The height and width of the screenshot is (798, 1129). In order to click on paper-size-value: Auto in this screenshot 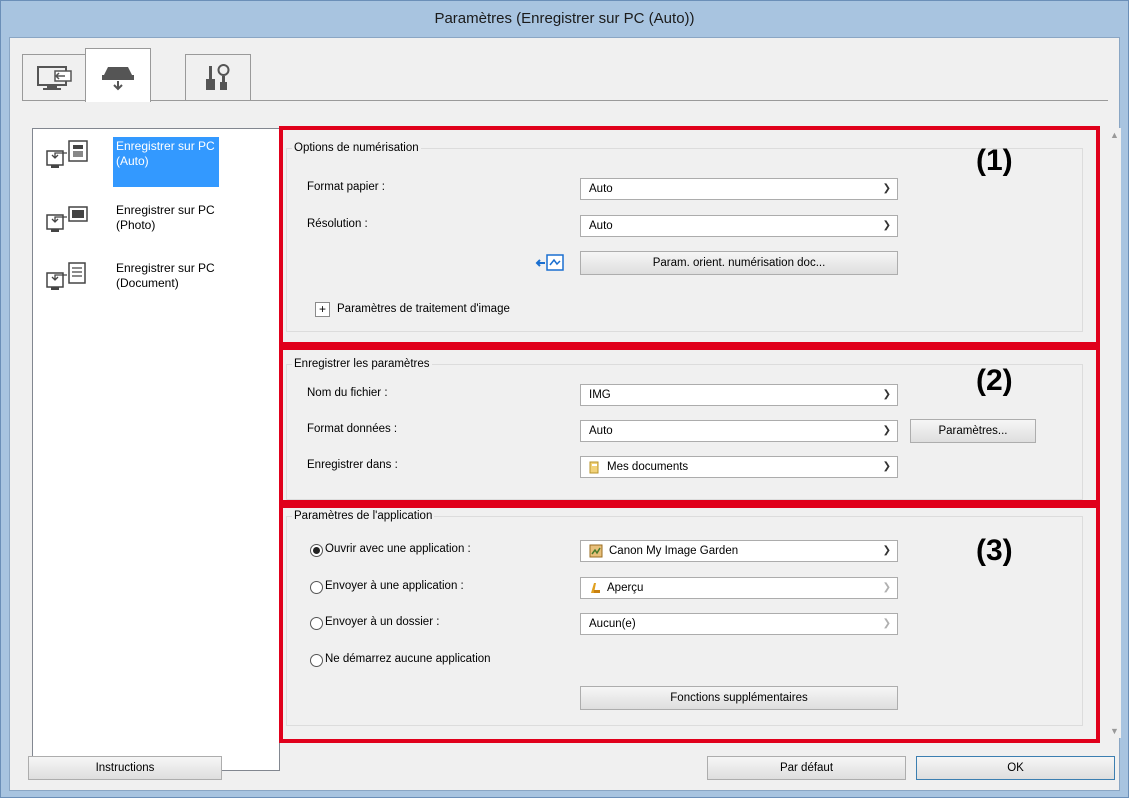, I will do `click(601, 189)`.